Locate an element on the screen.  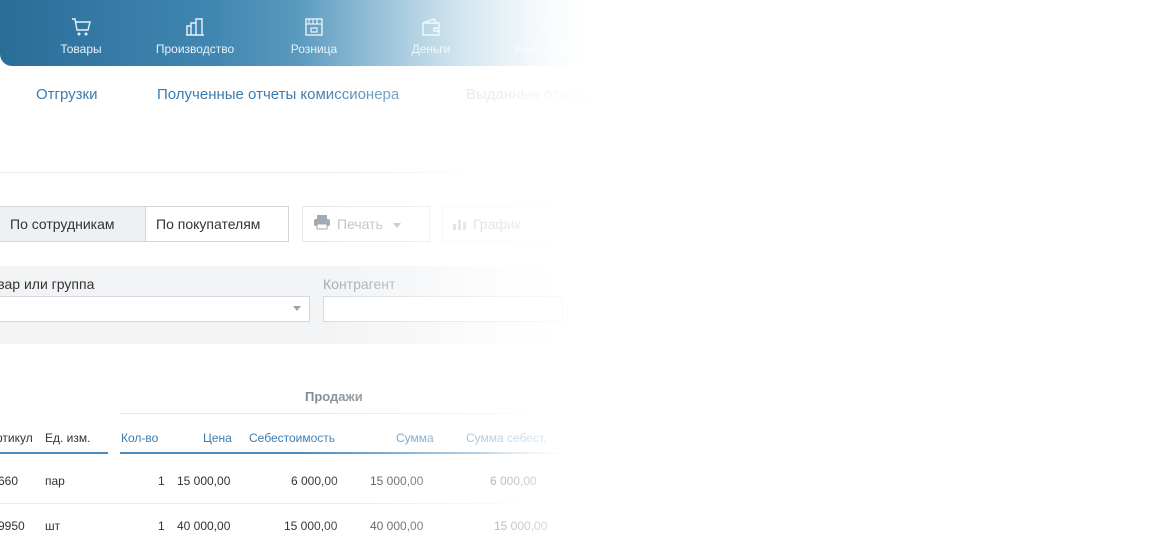
print-label: Печать is located at coordinates (360, 224).